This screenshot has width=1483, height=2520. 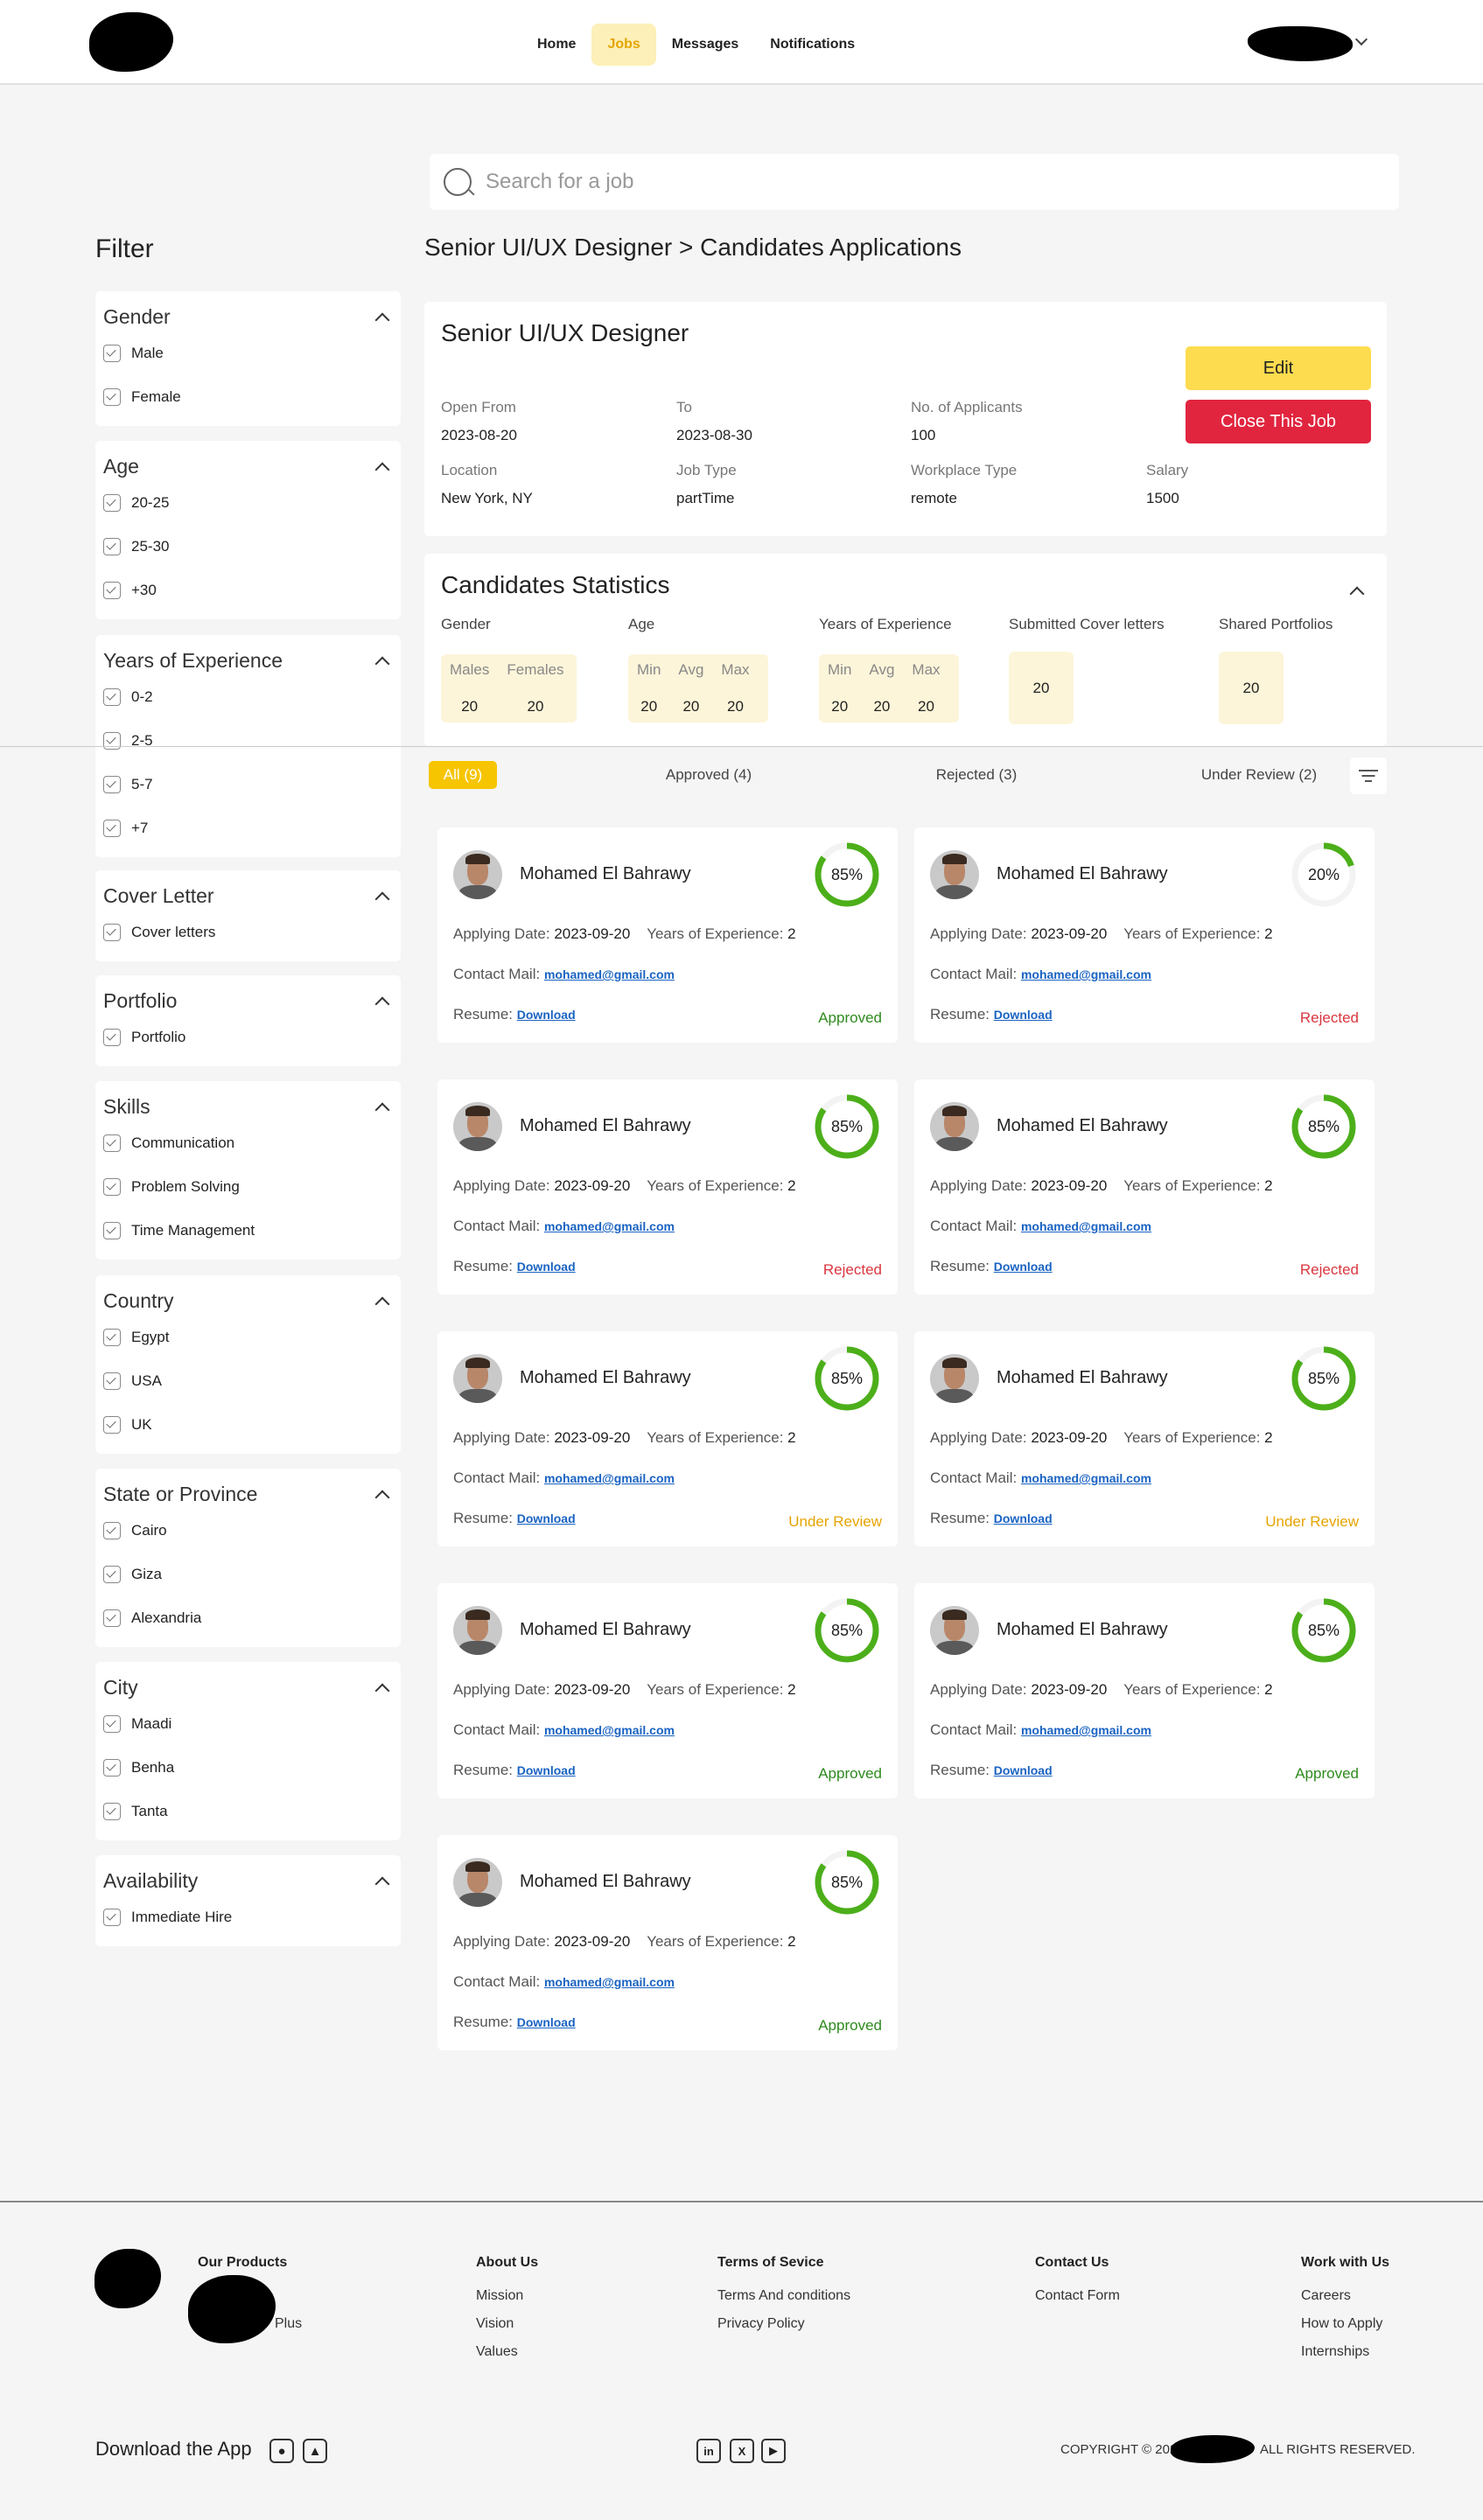 What do you see at coordinates (232, 2309) in the screenshot?
I see `product-logo` at bounding box center [232, 2309].